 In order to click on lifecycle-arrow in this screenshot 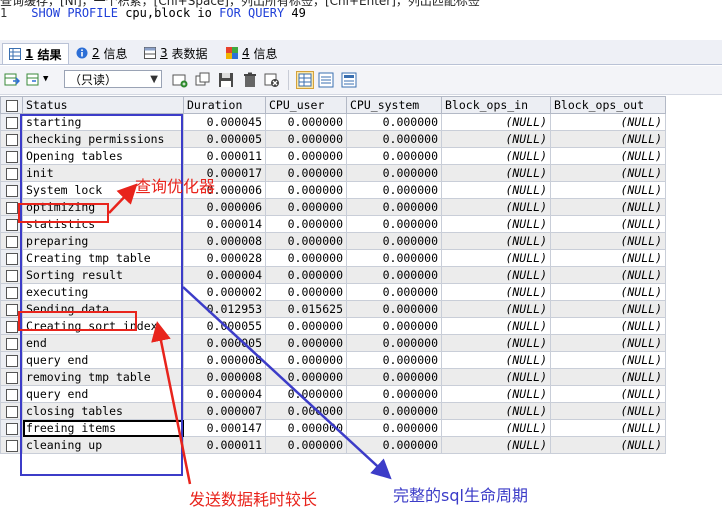, I will do `click(287, 383)`.